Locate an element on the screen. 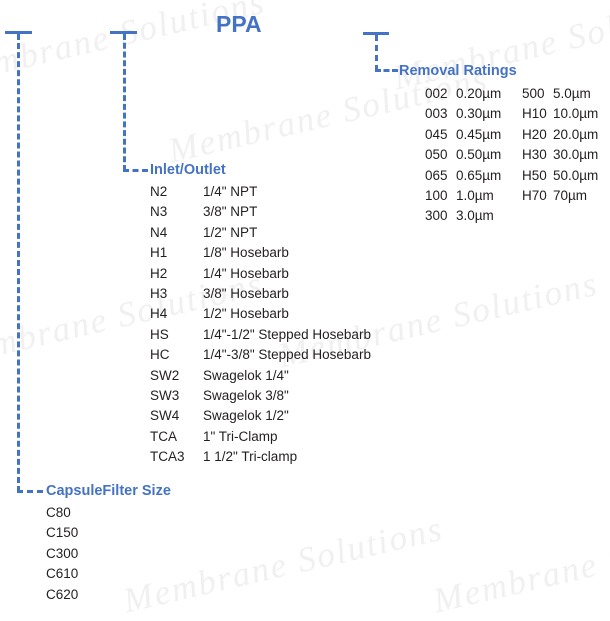  inlet-outlet-row: SW3 Swagelok 3/8" is located at coordinates (260, 396).